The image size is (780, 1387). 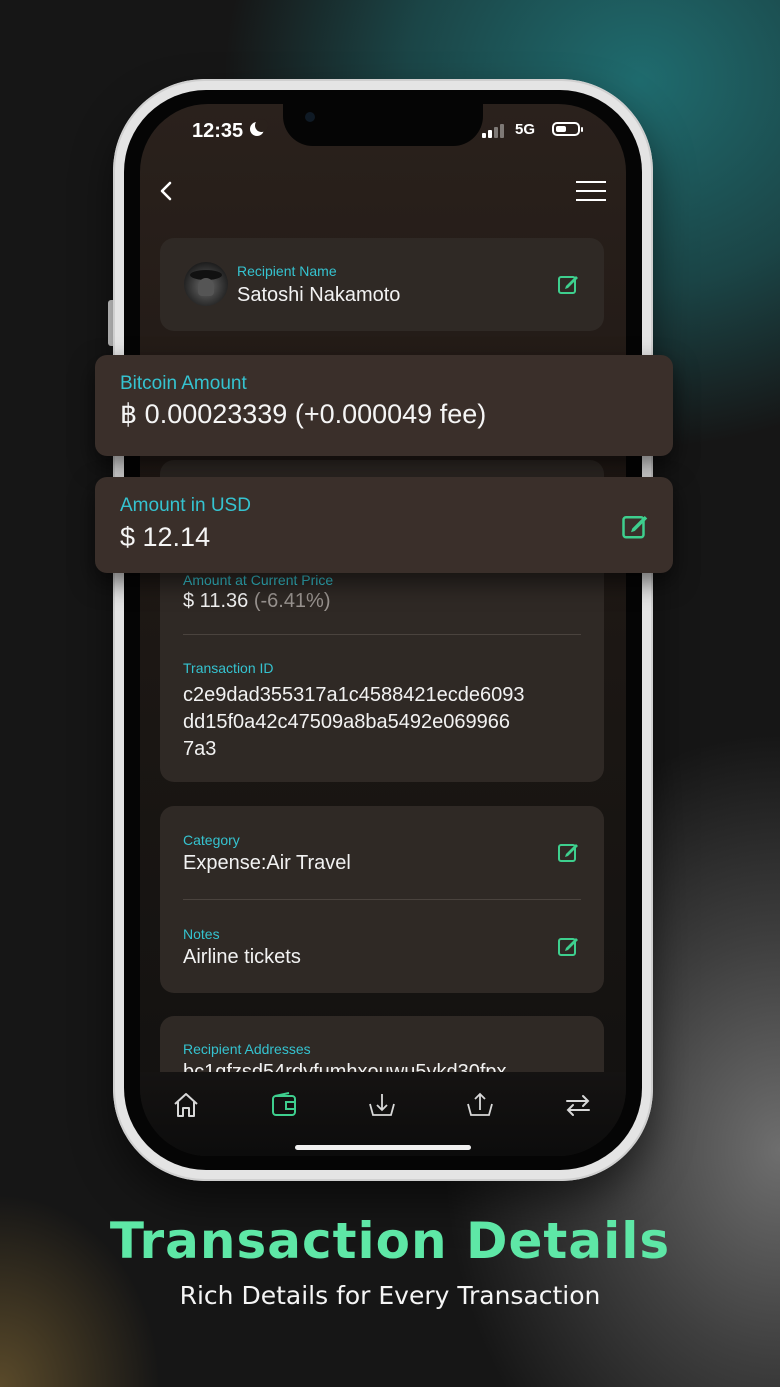 What do you see at coordinates (578, 1105) in the screenshot?
I see `transfer-icon` at bounding box center [578, 1105].